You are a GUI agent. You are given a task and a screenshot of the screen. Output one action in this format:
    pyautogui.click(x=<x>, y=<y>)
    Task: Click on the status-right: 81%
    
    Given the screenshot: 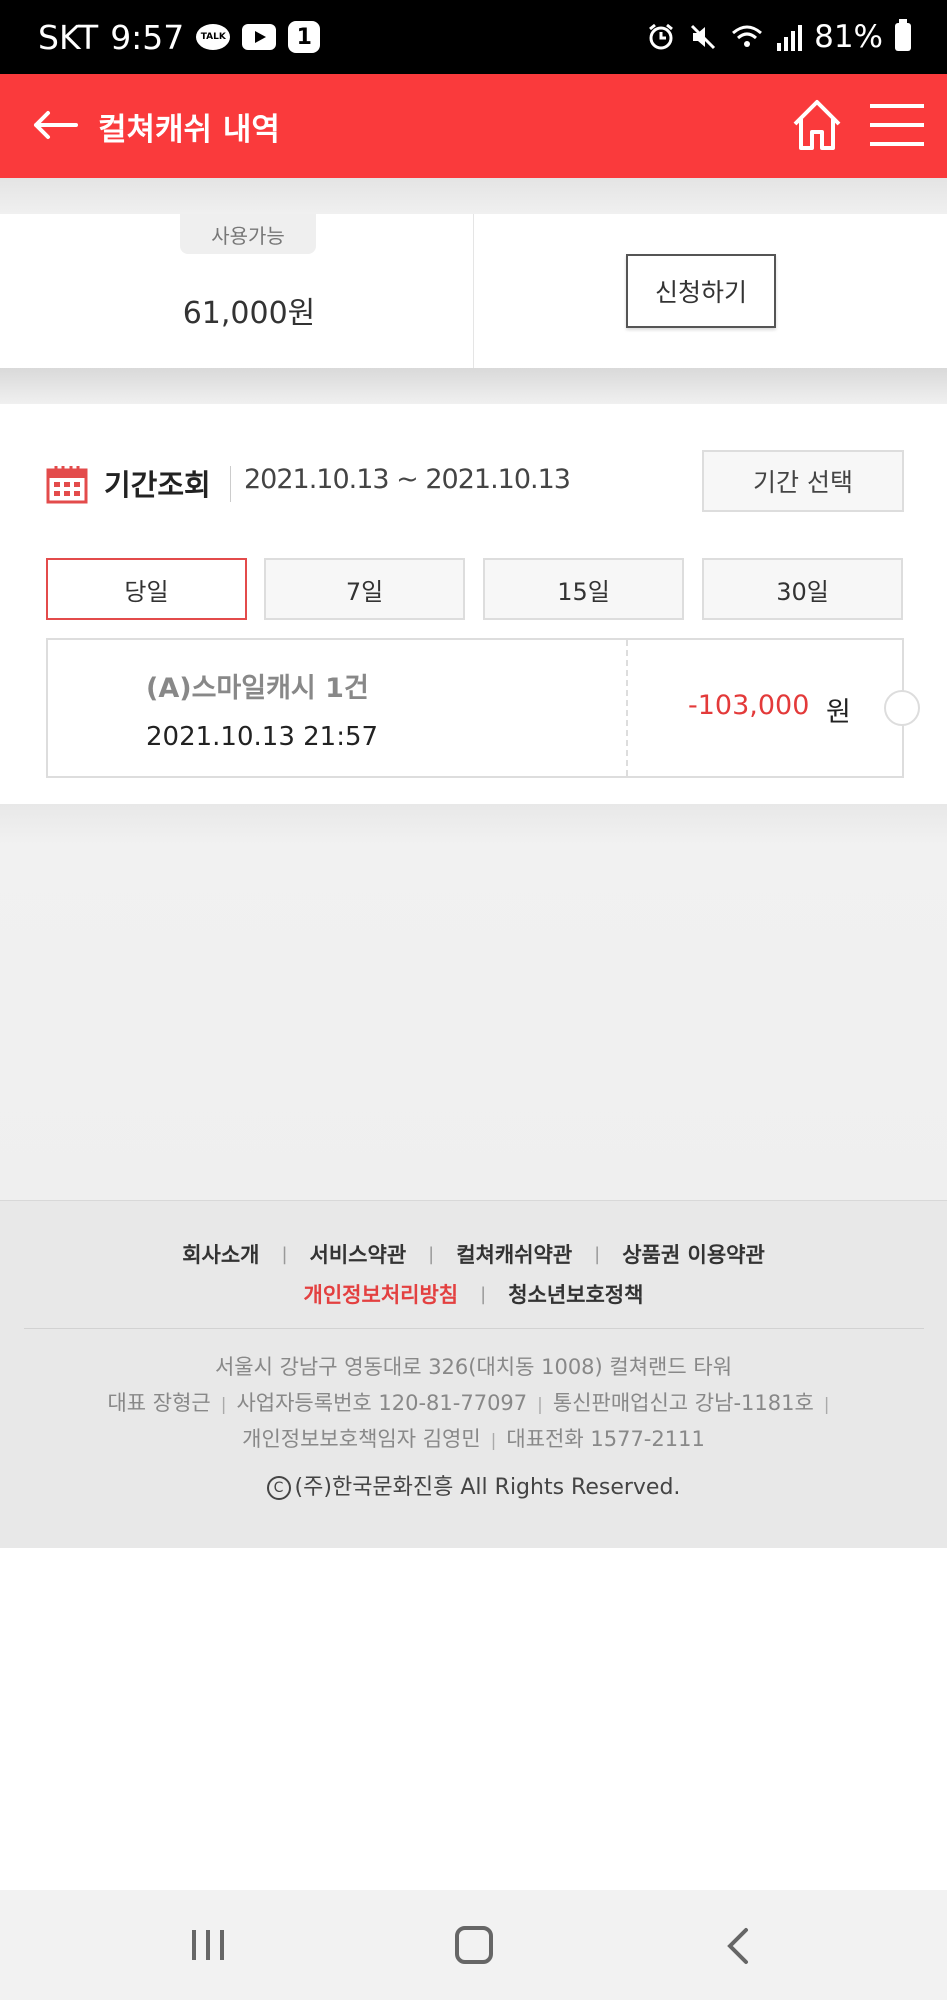 What is the action you would take?
    pyautogui.click(x=778, y=37)
    